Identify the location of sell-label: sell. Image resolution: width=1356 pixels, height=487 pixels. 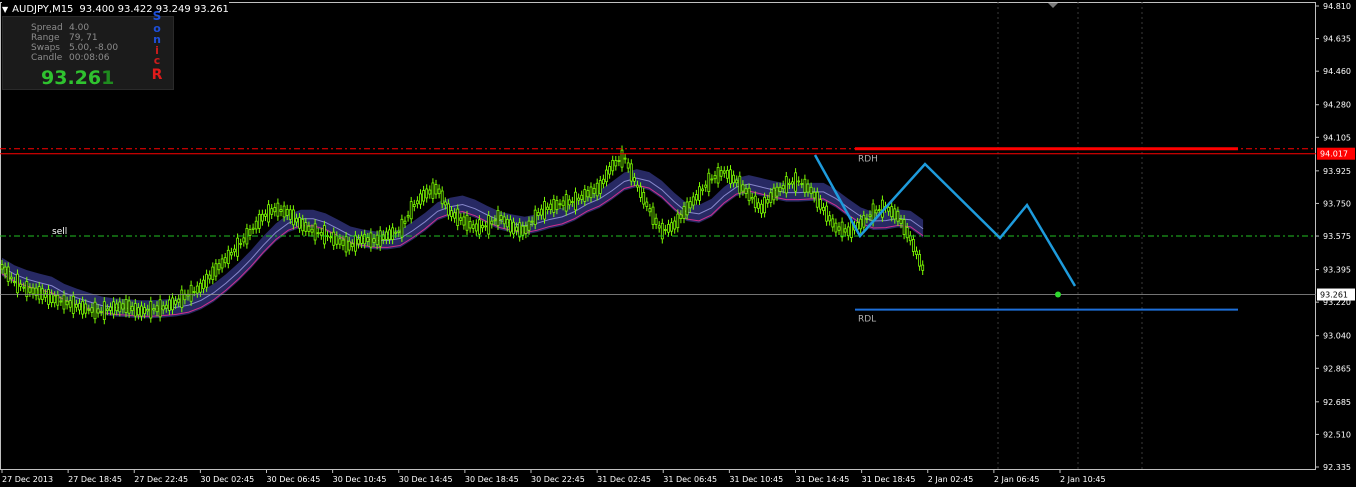
(59, 232).